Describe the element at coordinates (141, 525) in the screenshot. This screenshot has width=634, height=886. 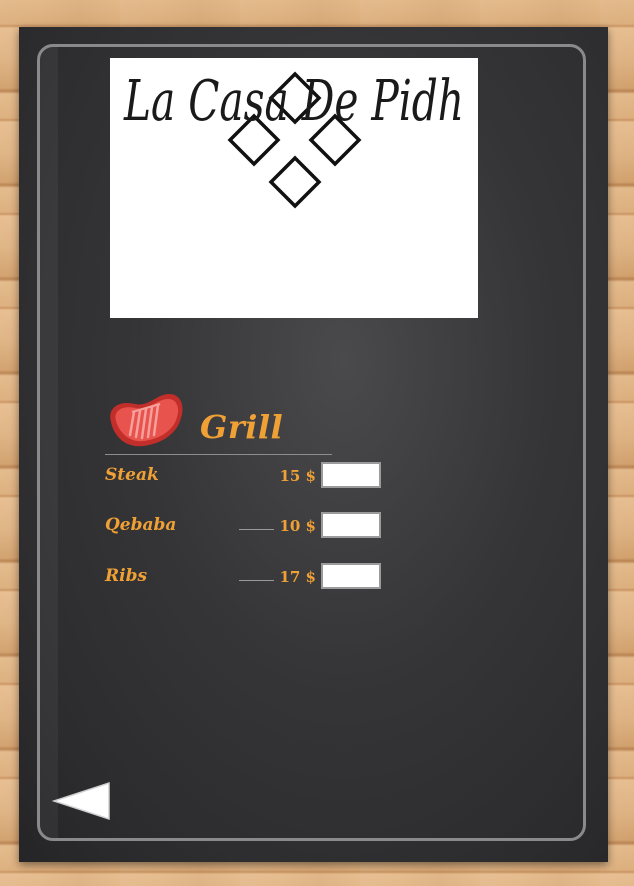
I see `item-name: Qebaba` at that location.